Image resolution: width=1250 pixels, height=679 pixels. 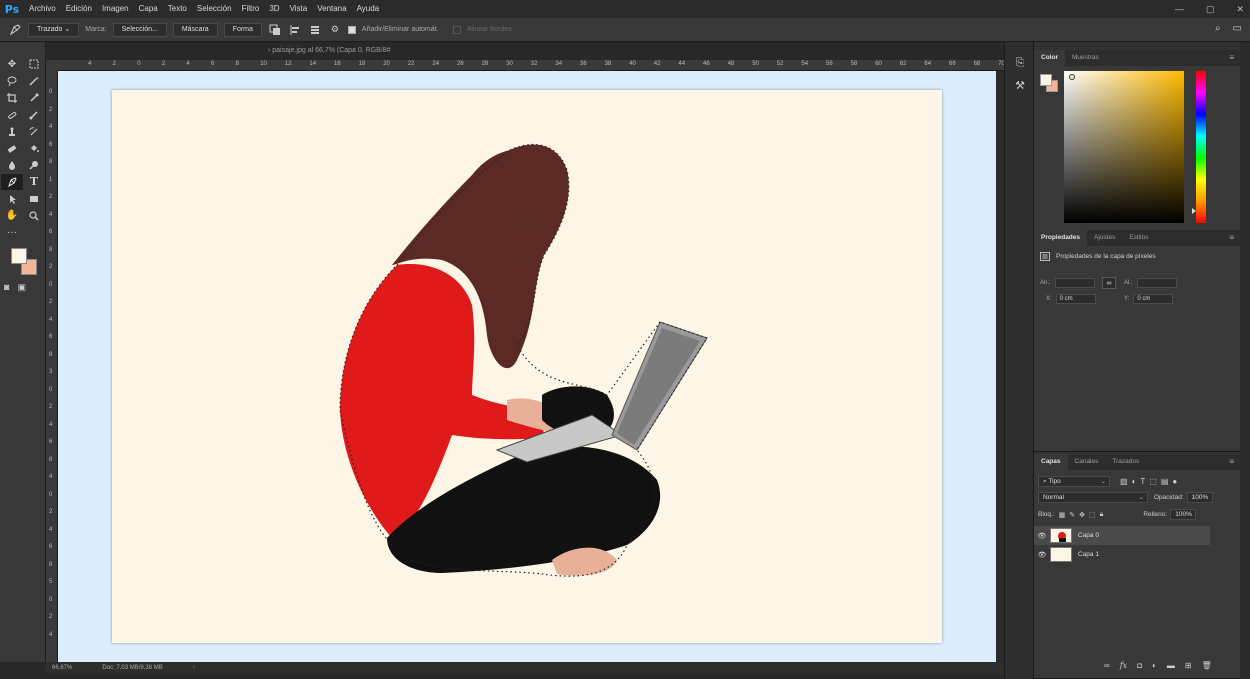 I want to click on layer-row: 👁︎ Capa 1, so click(x=1122, y=554).